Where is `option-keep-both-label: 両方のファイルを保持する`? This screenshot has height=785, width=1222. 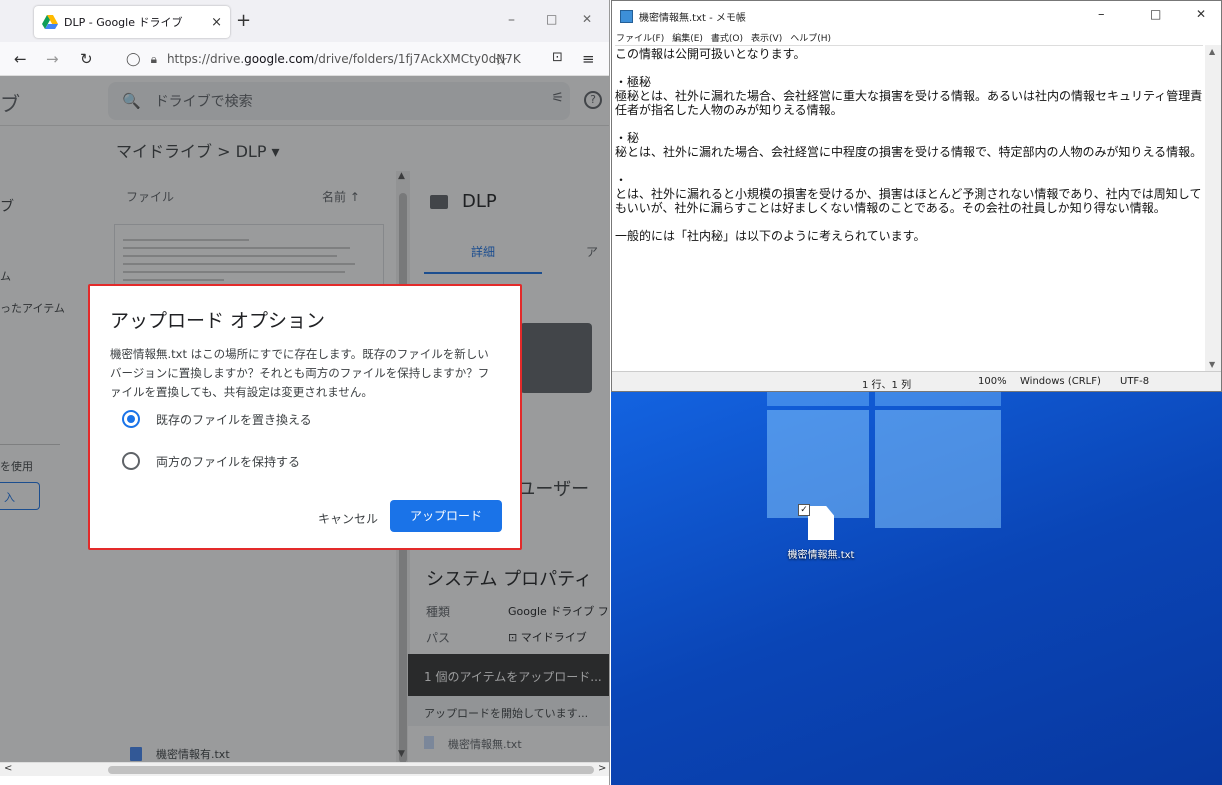 option-keep-both-label: 両方のファイルを保持する is located at coordinates (228, 461).